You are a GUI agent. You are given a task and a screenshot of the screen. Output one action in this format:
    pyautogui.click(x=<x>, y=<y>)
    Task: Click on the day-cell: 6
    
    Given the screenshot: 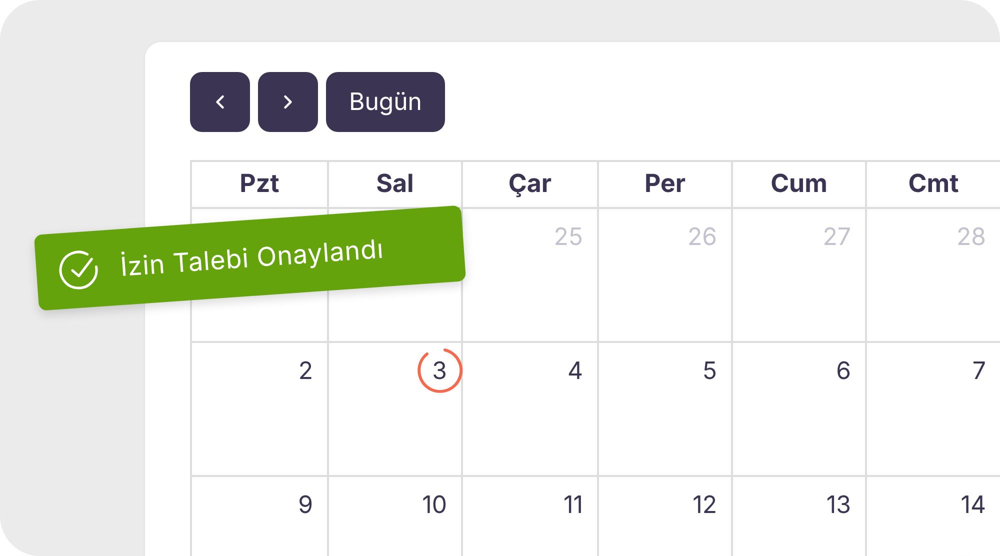 What is the action you would take?
    pyautogui.click(x=800, y=410)
    